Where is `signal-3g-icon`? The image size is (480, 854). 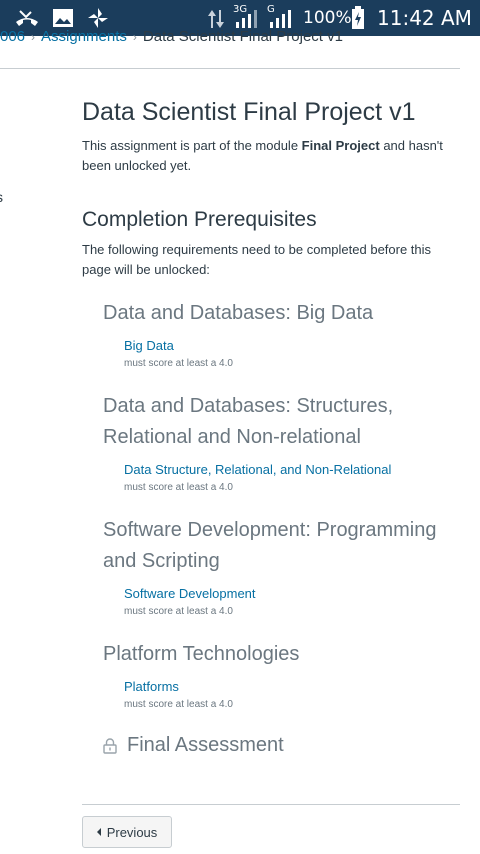
signal-3g-icon is located at coordinates (246, 19).